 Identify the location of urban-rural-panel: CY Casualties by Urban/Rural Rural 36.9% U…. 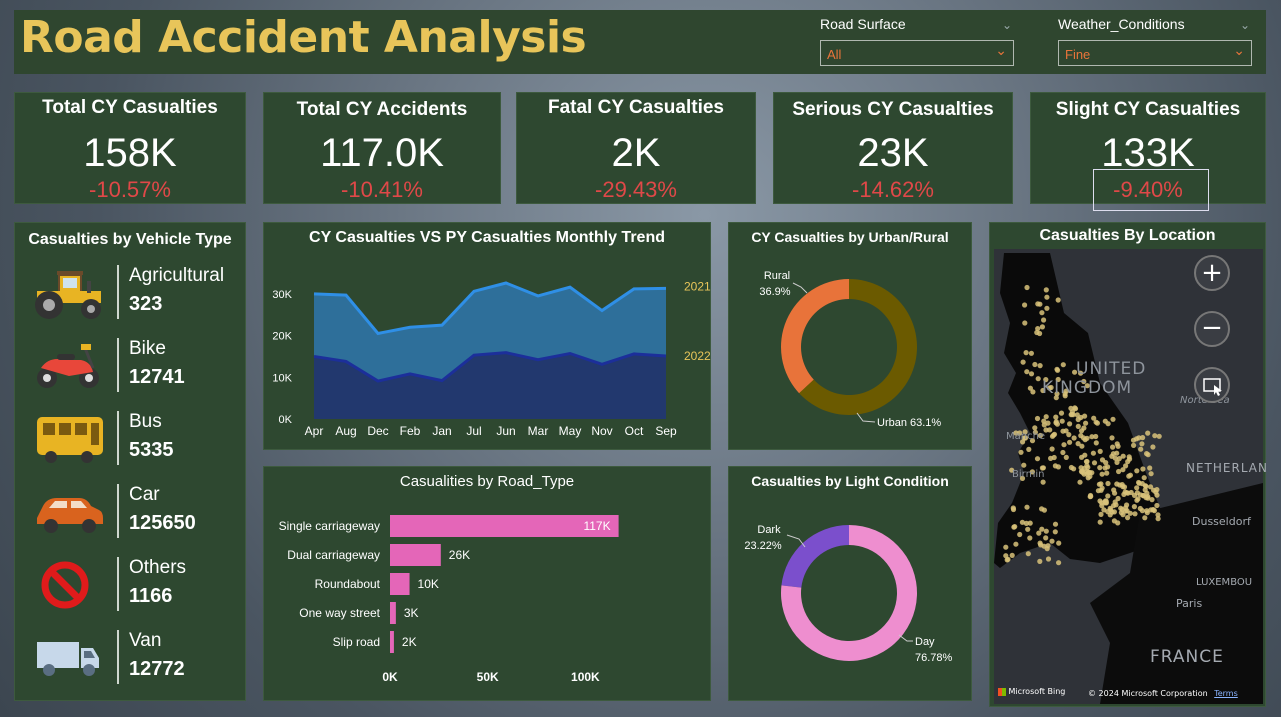
(850, 336).